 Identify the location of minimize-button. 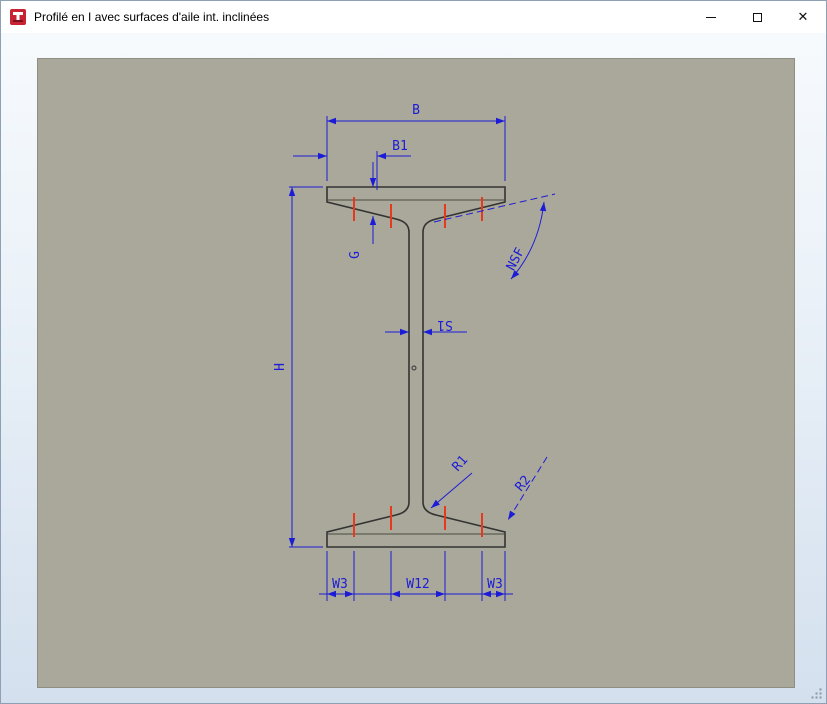
(711, 17).